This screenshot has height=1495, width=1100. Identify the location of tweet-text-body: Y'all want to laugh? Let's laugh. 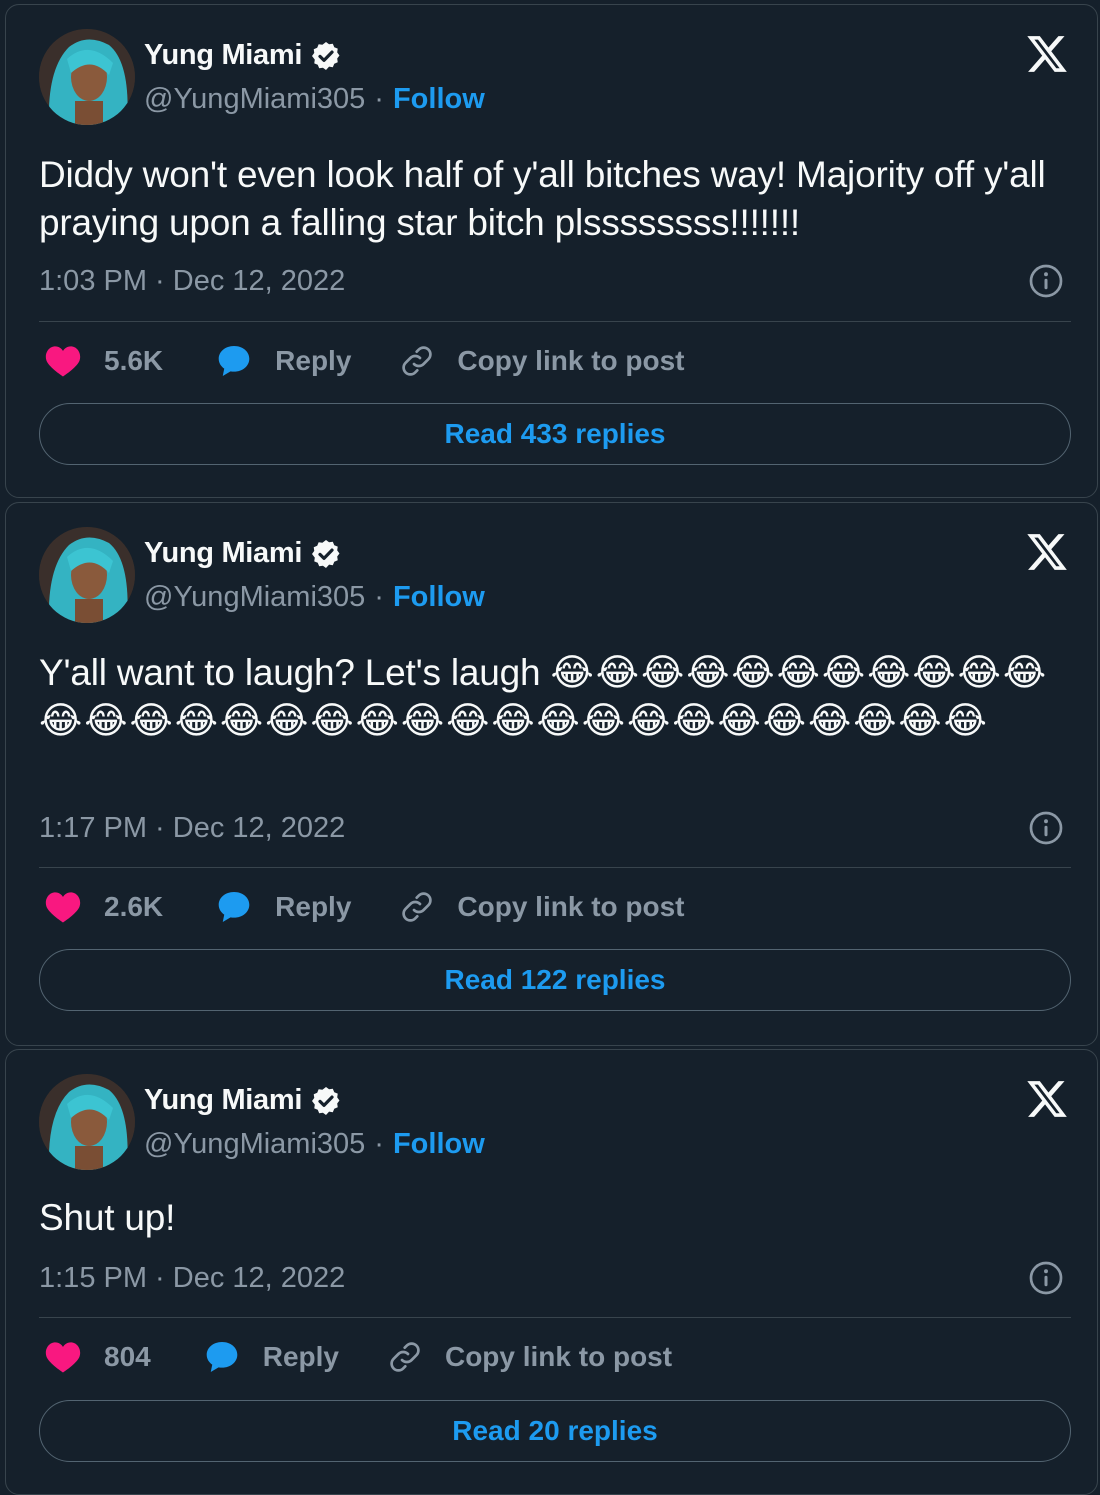
(295, 672).